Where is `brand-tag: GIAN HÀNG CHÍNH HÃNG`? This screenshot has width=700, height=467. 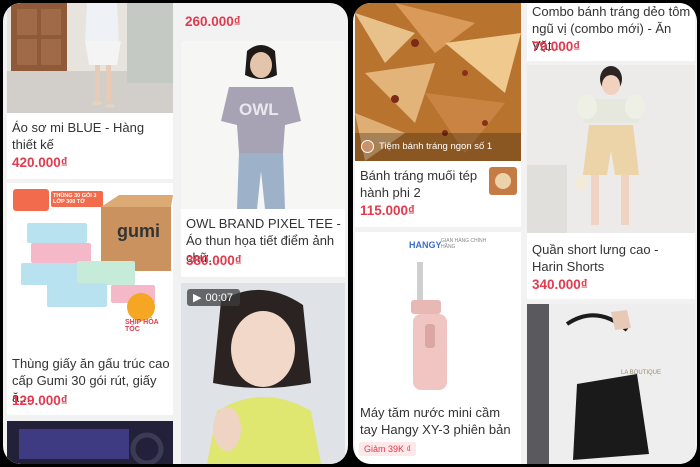
brand-tag: GIAN HÀNG CHÍNH HÃNG is located at coordinates (464, 244).